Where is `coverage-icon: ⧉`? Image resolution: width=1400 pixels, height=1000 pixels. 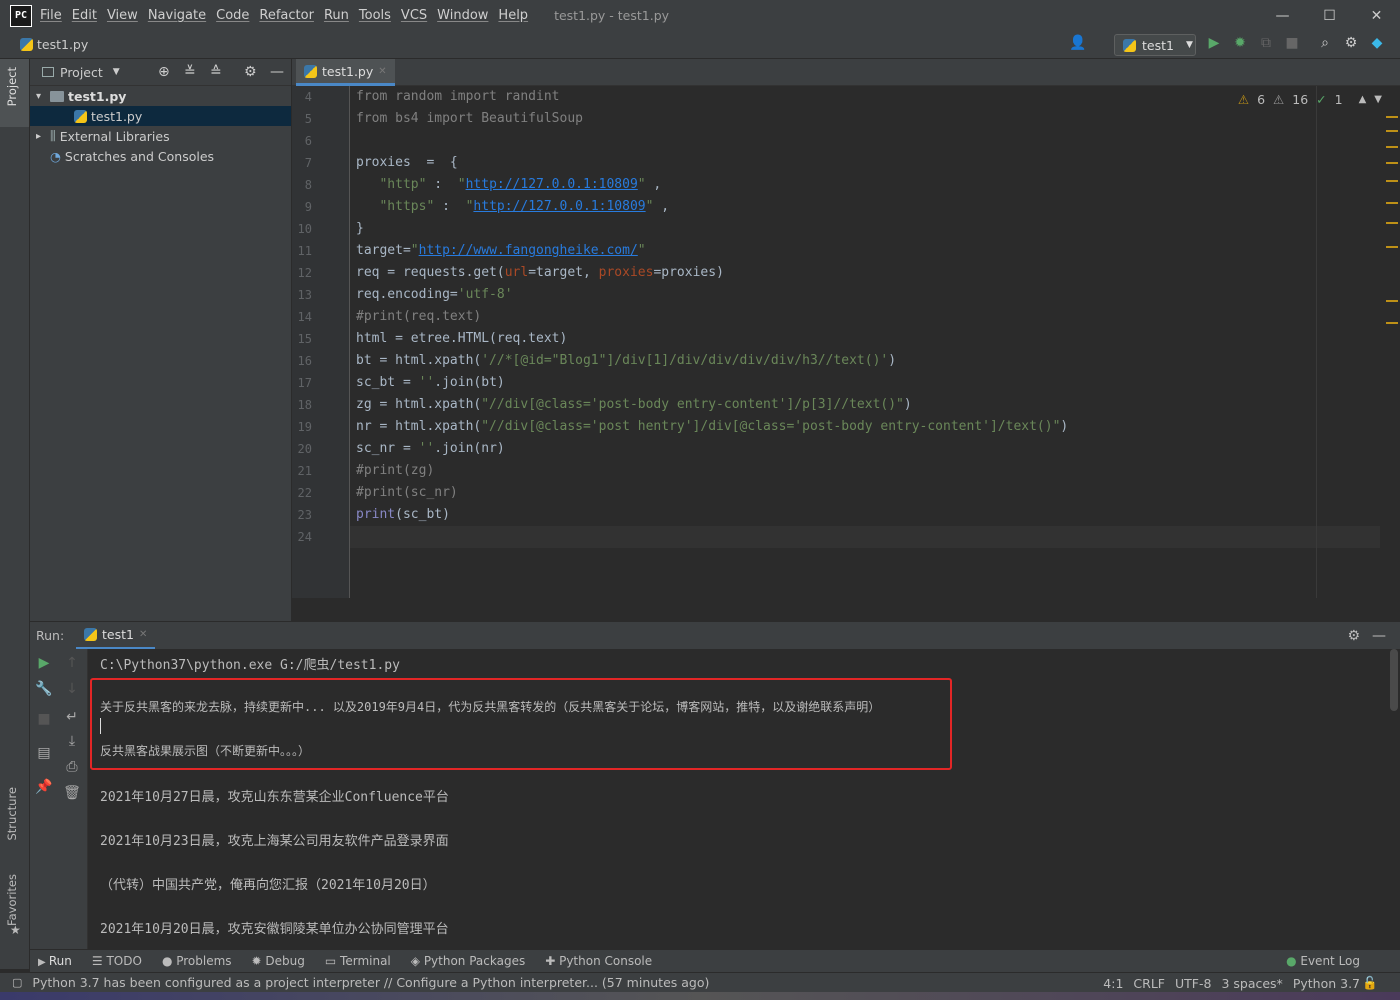
coverage-icon: ⧉ is located at coordinates (1266, 43).